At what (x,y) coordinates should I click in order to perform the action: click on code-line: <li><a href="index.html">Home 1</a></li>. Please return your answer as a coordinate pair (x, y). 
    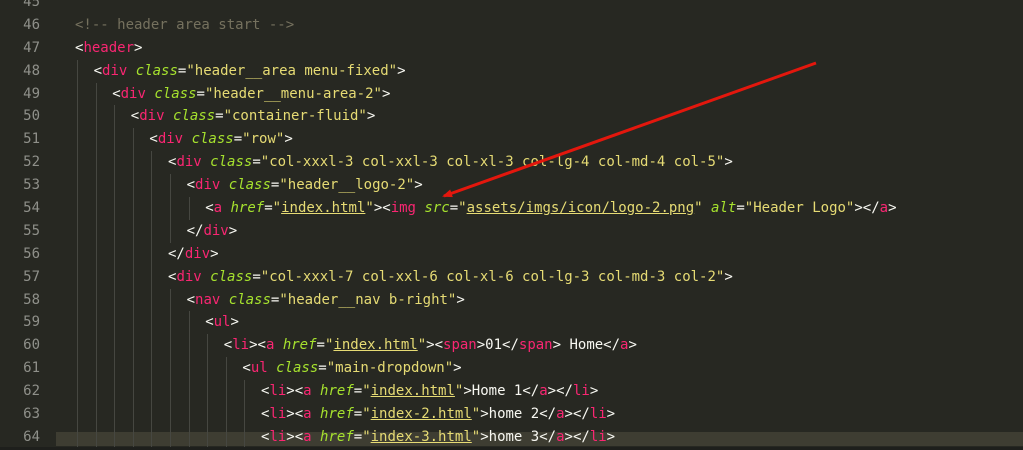
    Looking at the image, I should click on (549, 392).